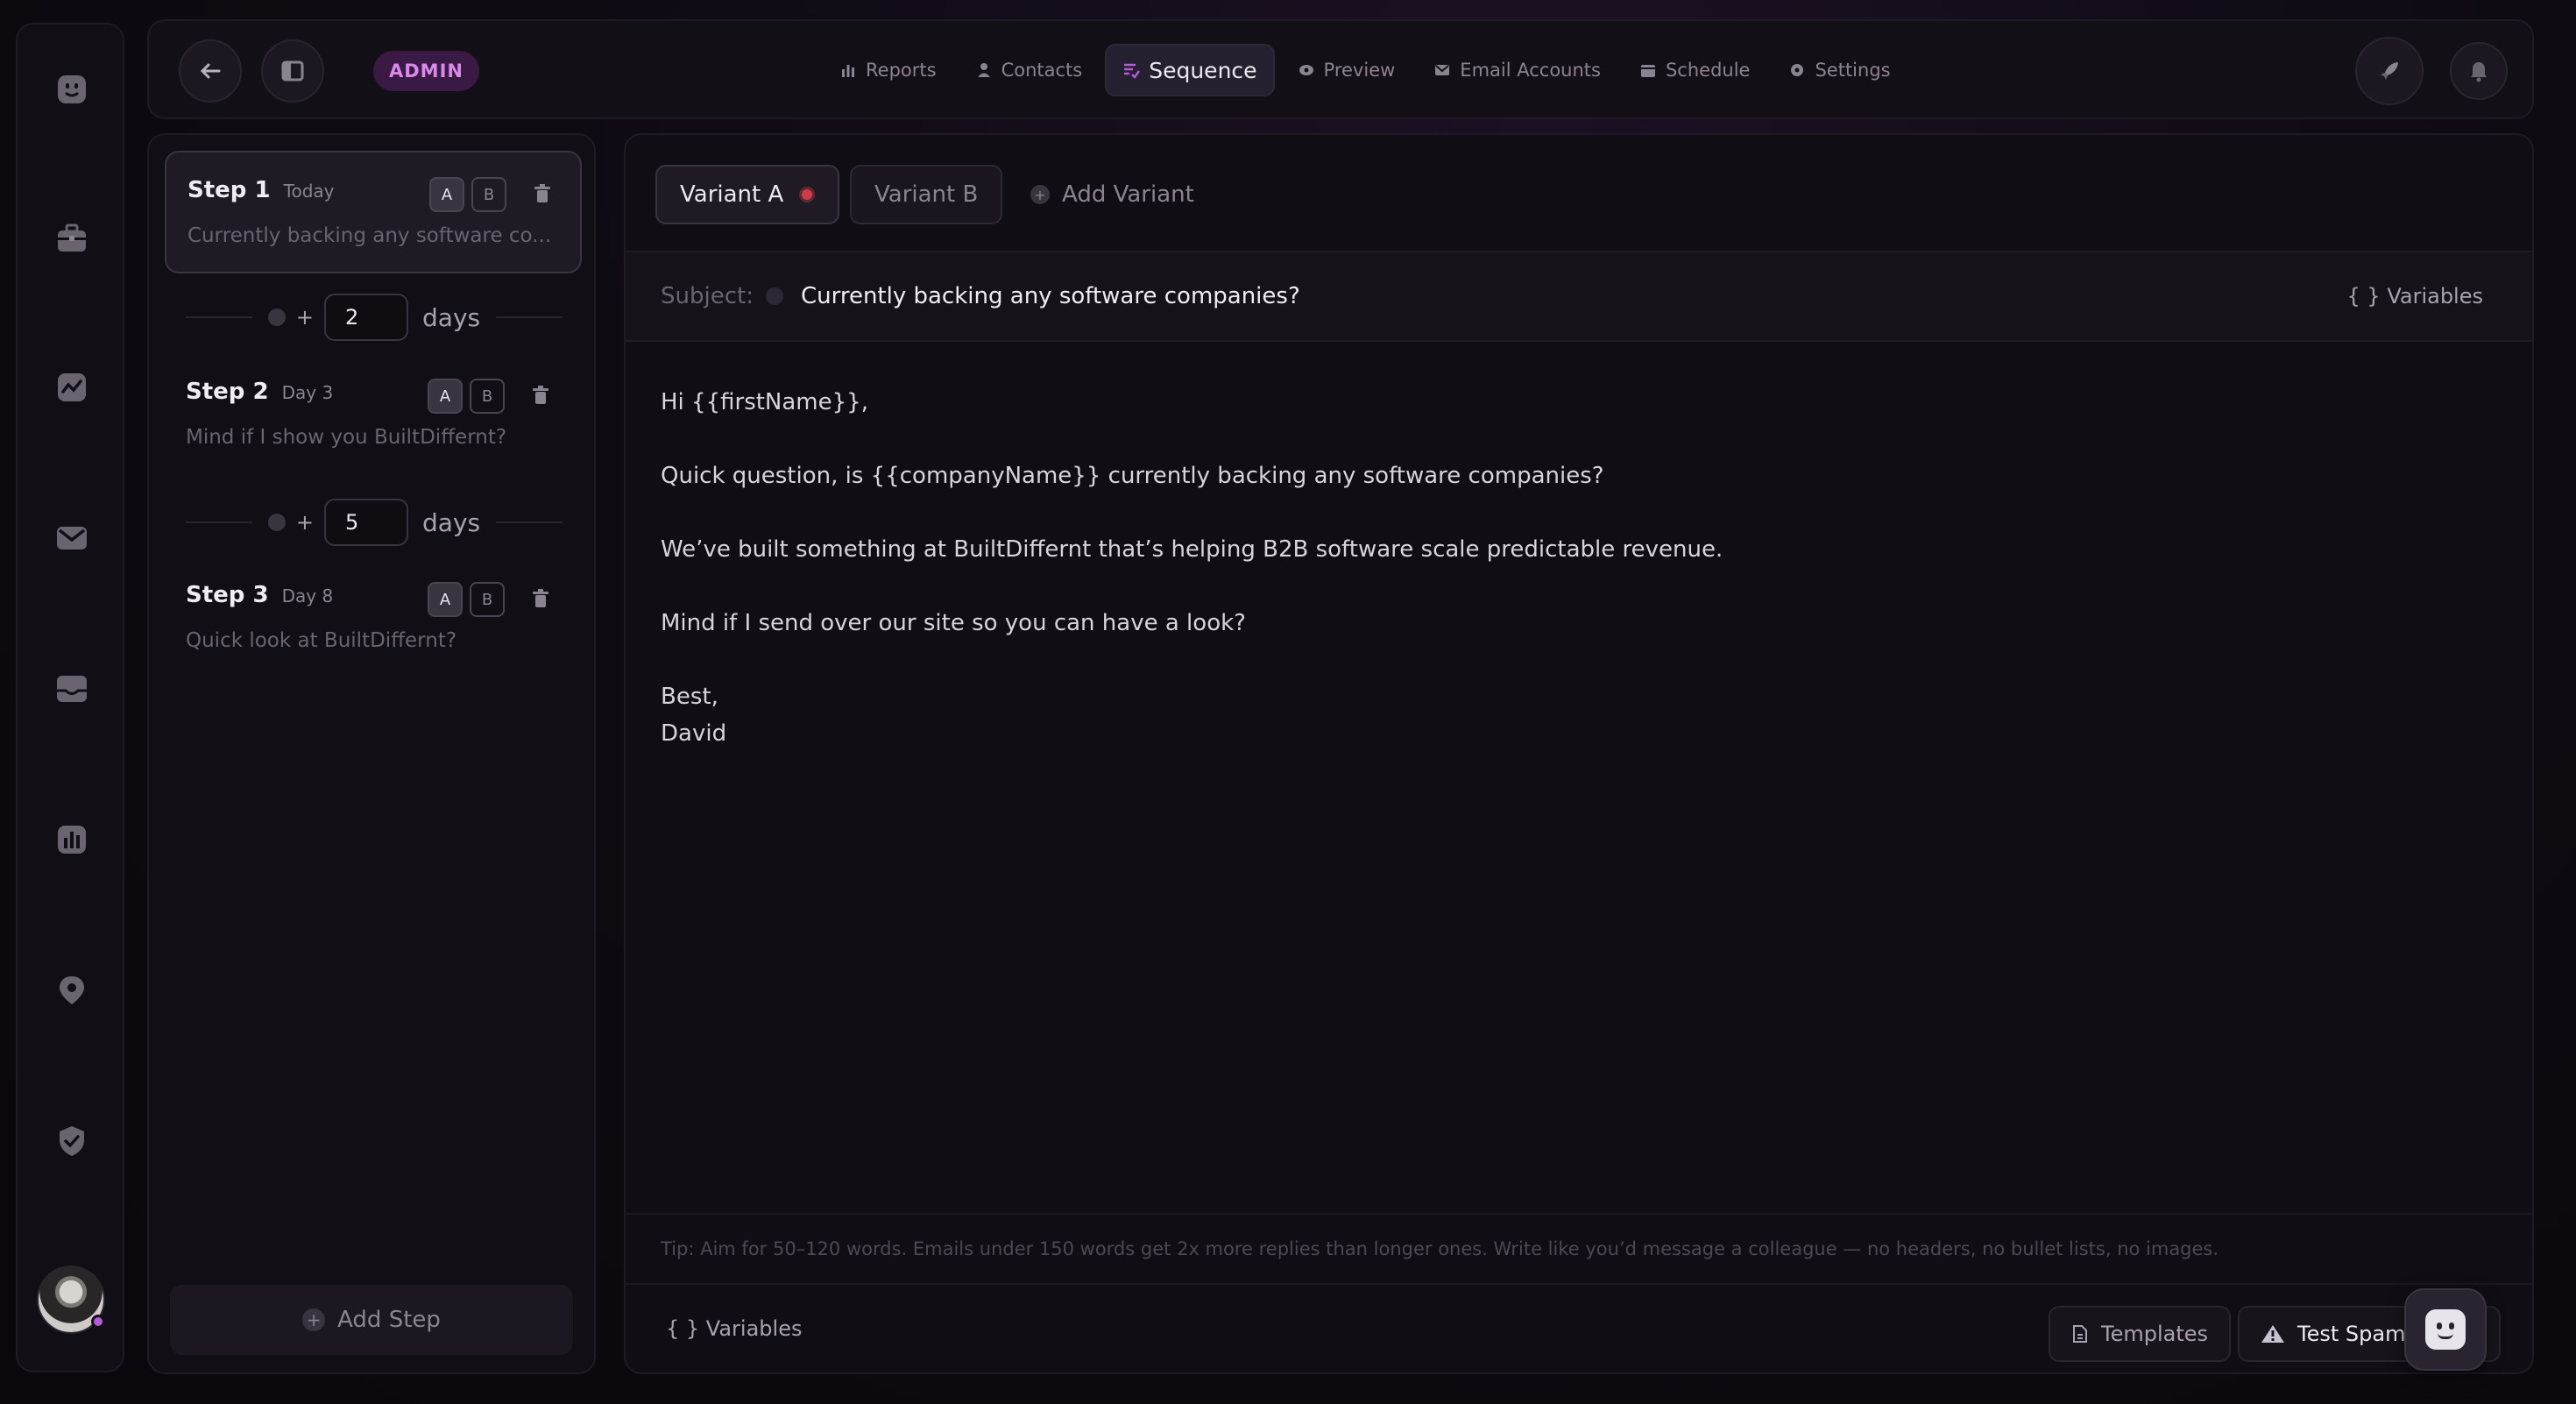 This screenshot has width=2576, height=1404. Describe the element at coordinates (694, 733) in the screenshot. I see `body-signature: David` at that location.